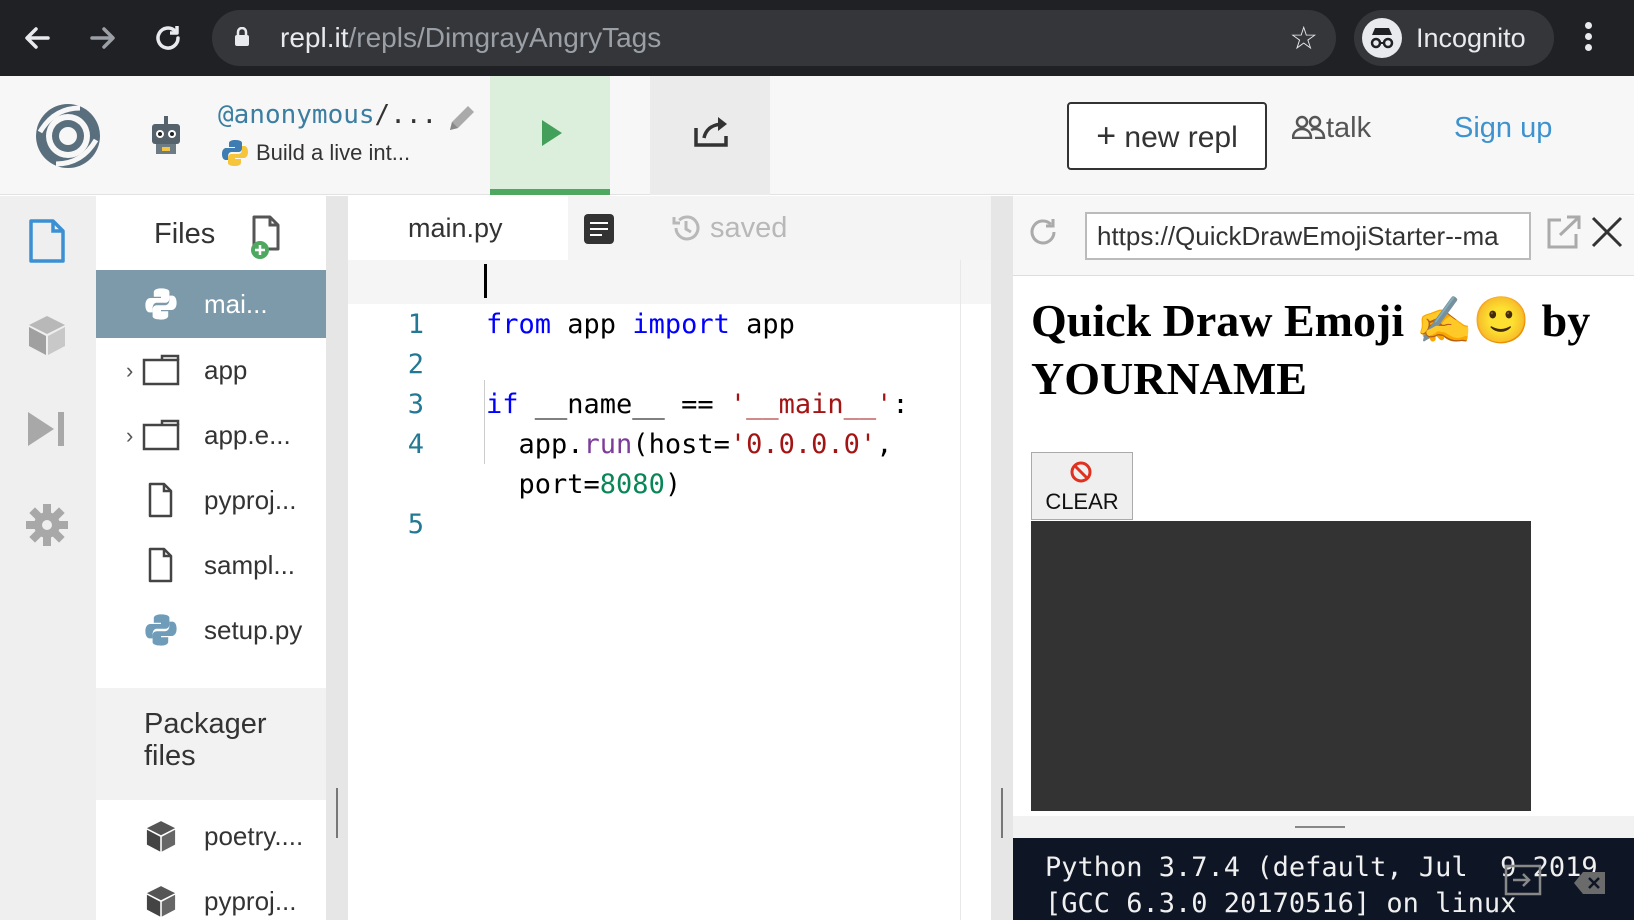 Image resolution: width=1634 pixels, height=920 pixels. Describe the element at coordinates (650, 444) in the screenshot. I see `code-line: 4 app.run(host='0.0.0.0',` at that location.